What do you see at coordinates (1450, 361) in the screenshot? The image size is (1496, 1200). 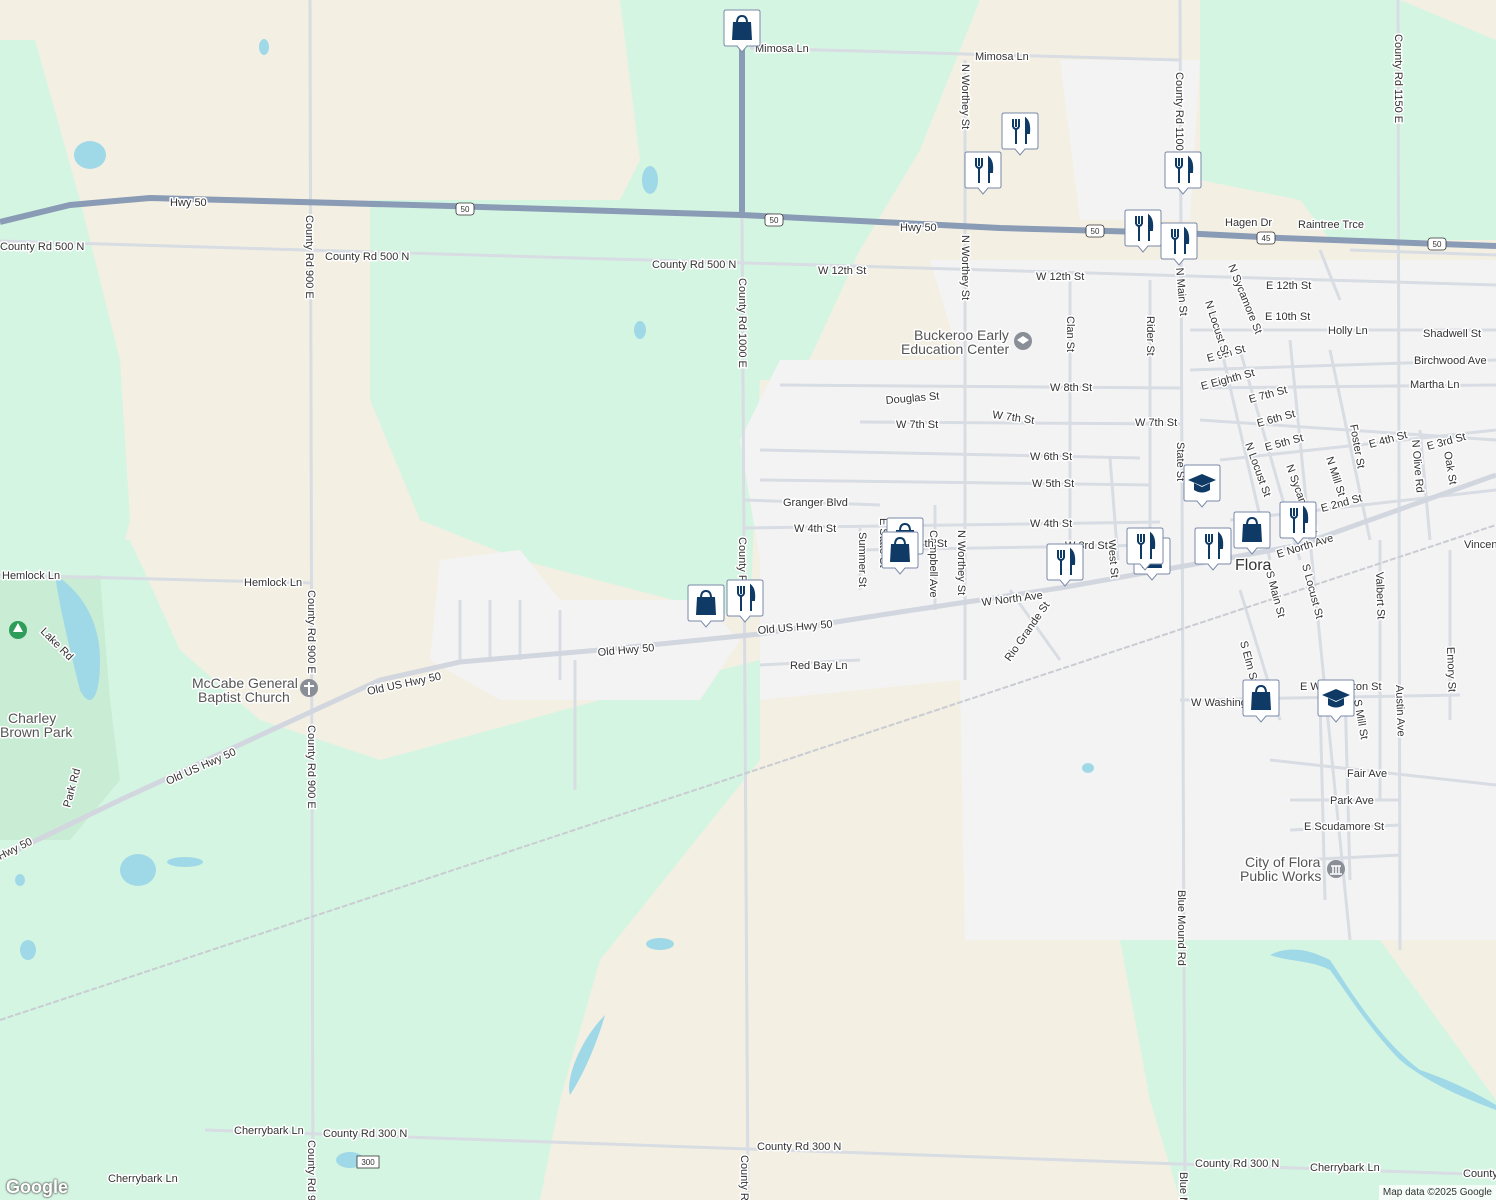 I see `road-label: Birchwood Ave` at bounding box center [1450, 361].